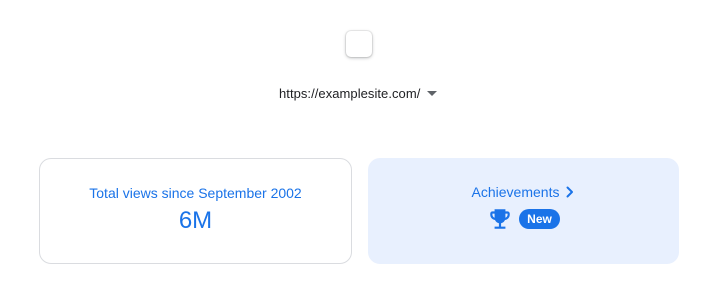 This screenshot has height=283, width=715. I want to click on achievements-header: Achievements, so click(524, 192).